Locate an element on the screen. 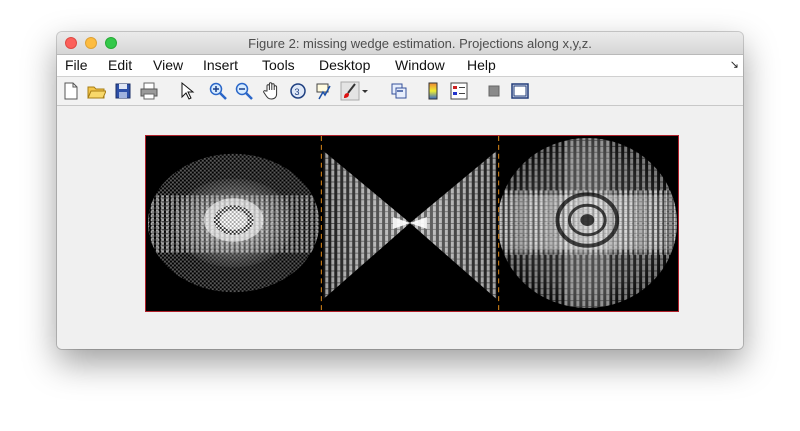 The image size is (800, 431). svg-text: 3 is located at coordinates (297, 92).